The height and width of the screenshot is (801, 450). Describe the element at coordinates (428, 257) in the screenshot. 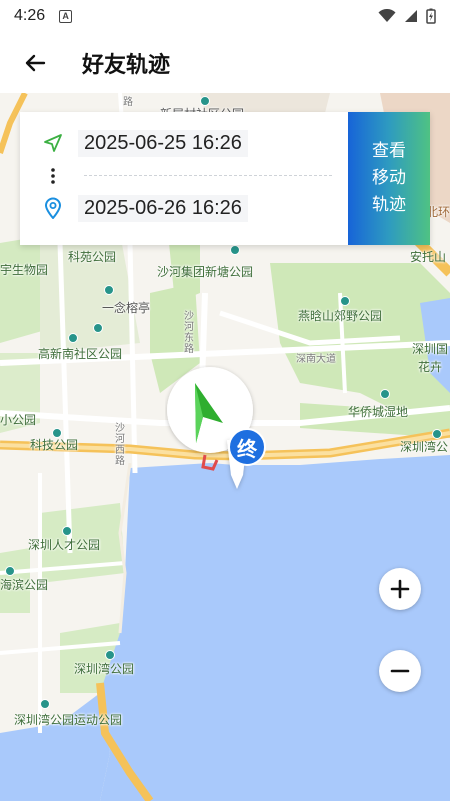

I see `map-label: 安托山` at that location.